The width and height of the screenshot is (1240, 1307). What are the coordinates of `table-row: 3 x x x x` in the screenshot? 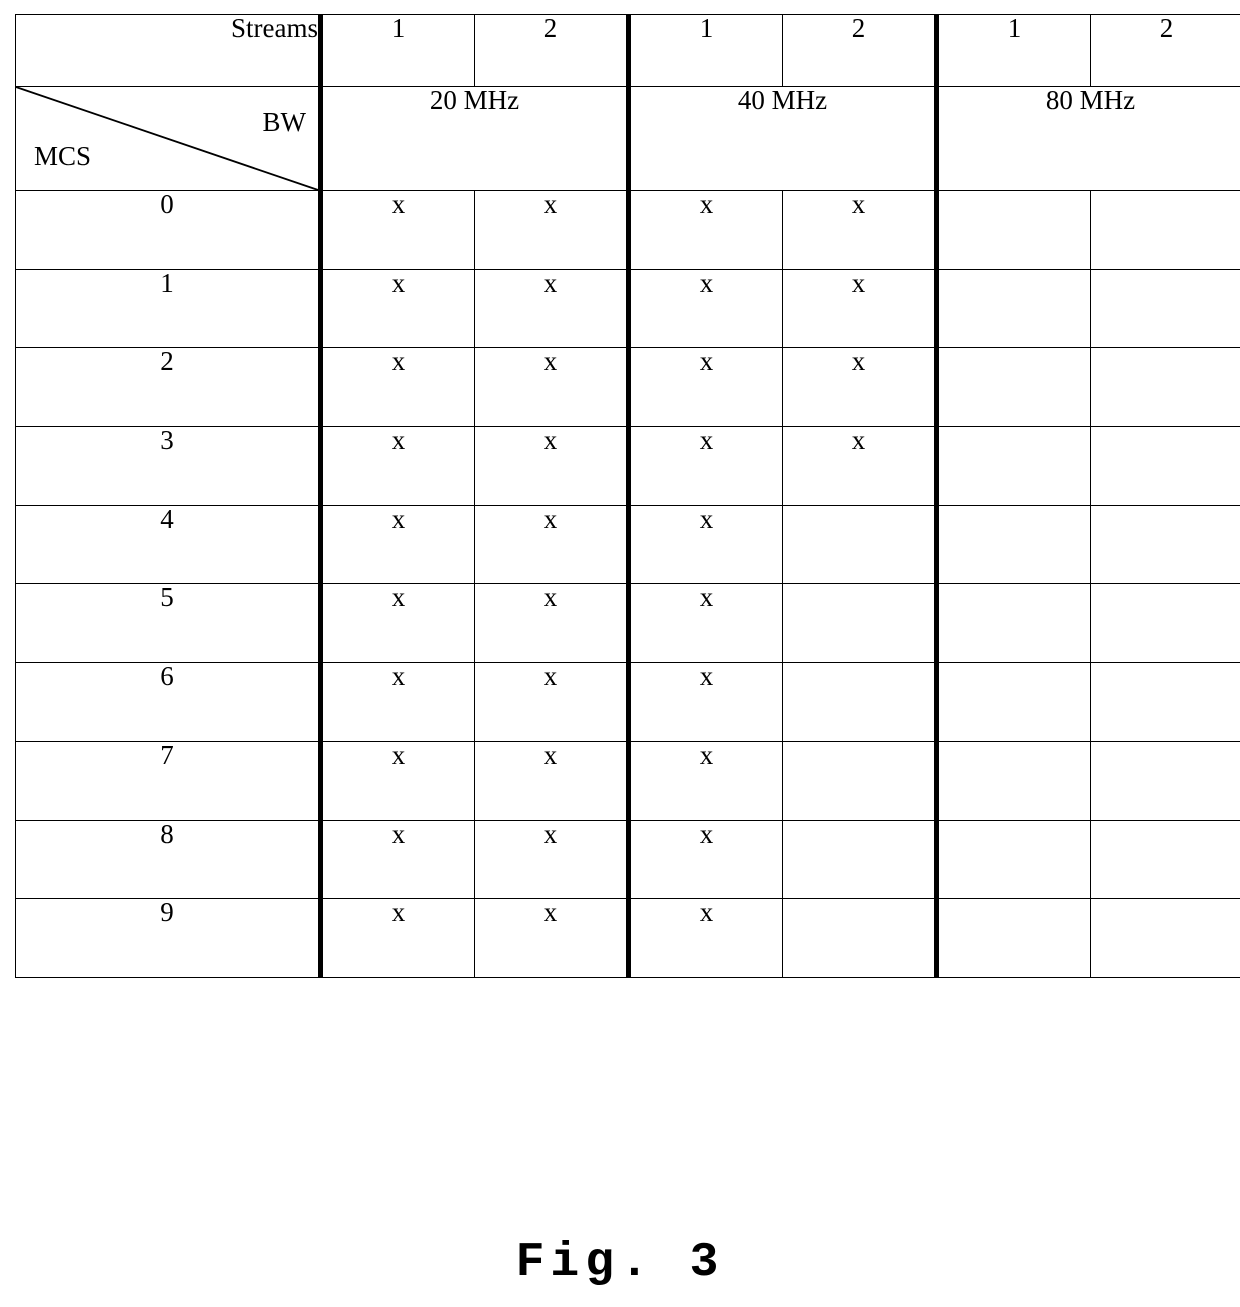 It's located at (627, 466).